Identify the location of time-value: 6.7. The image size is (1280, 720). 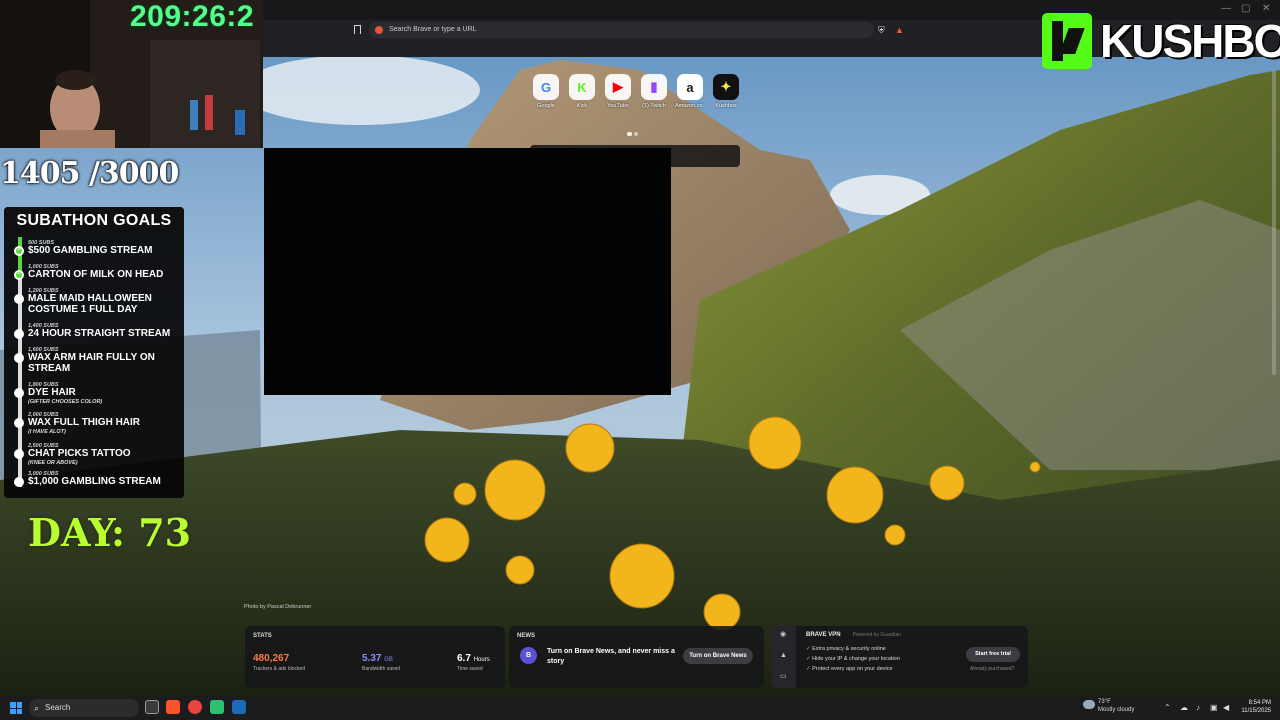
(464, 658).